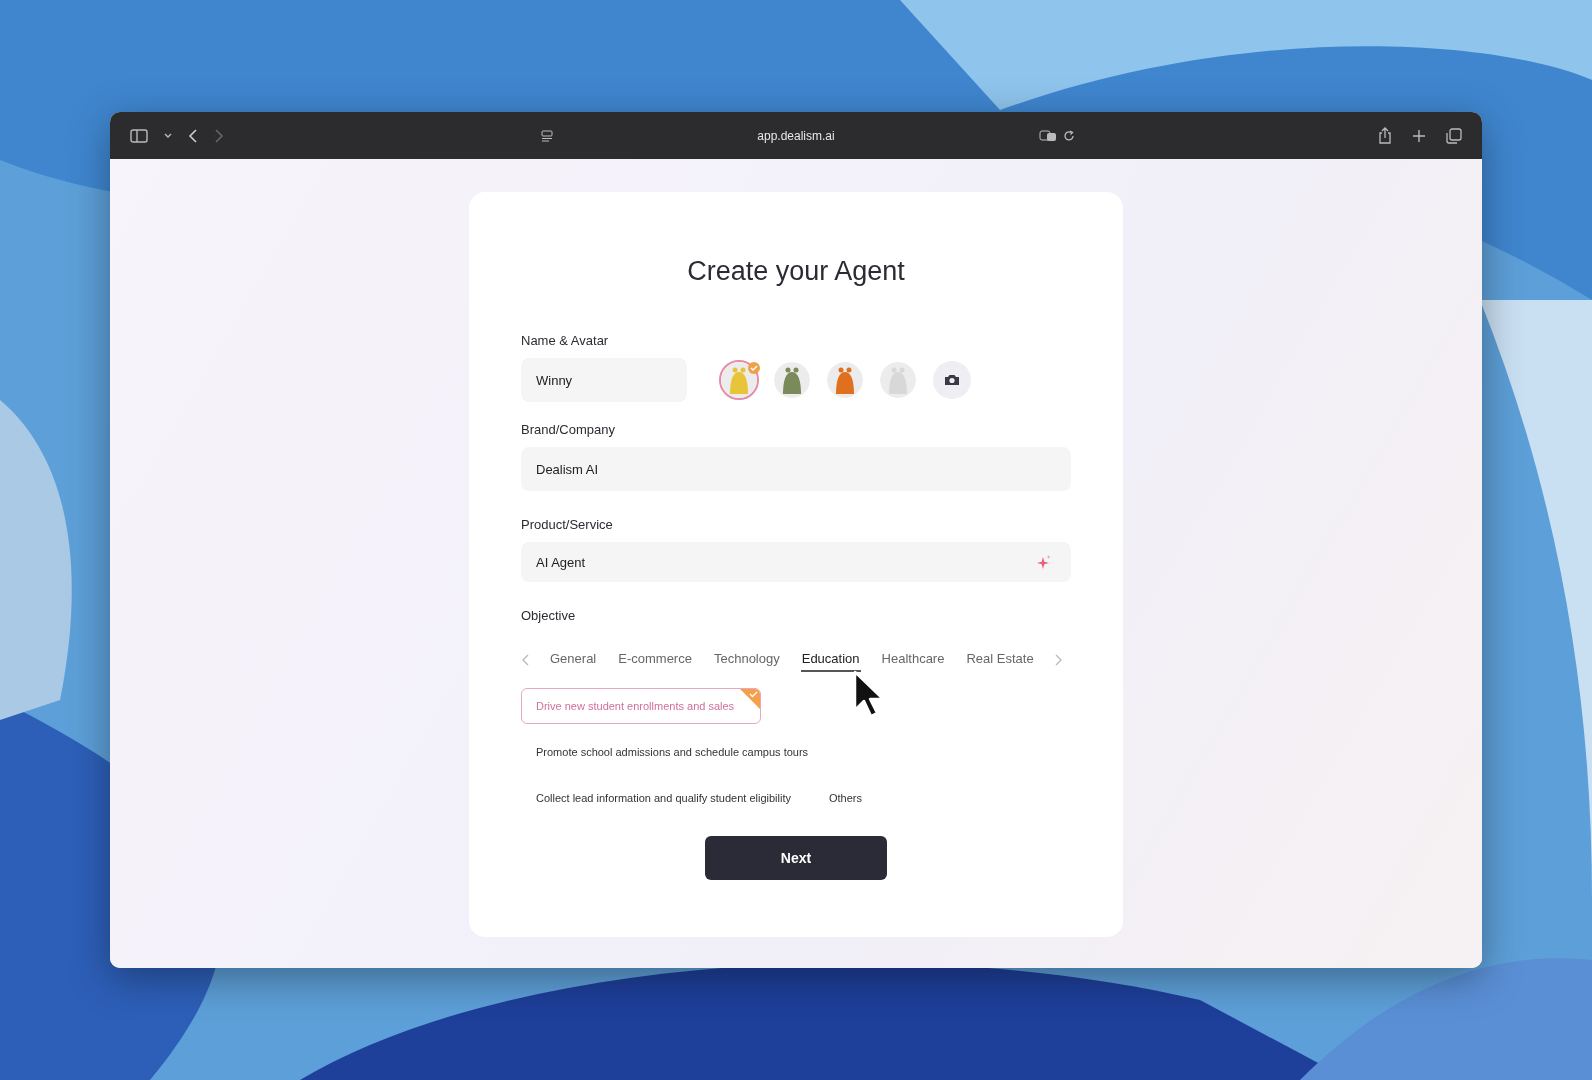  I want to click on translate-icon, so click(1048, 135).